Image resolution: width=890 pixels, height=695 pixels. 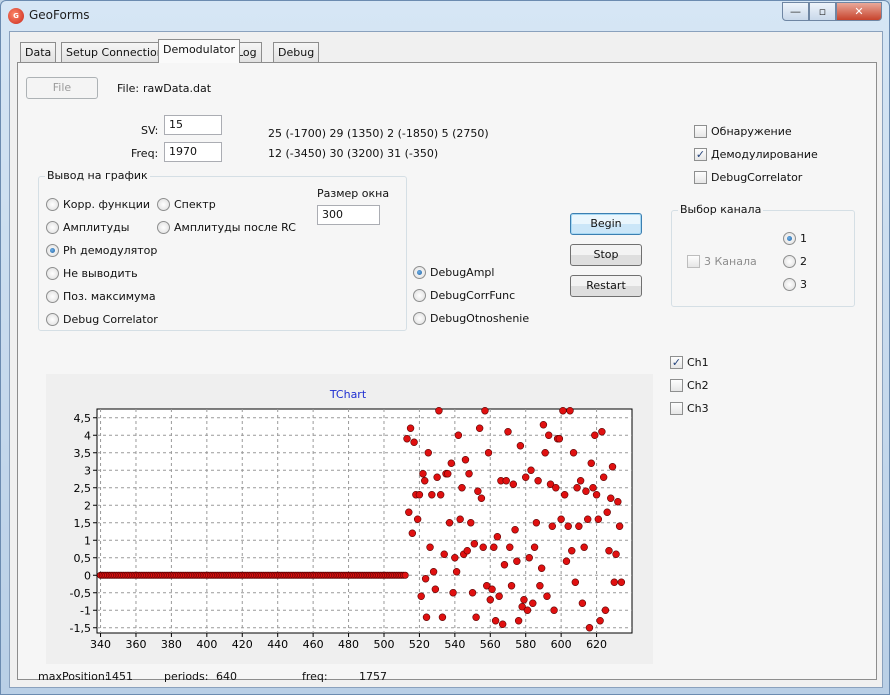 What do you see at coordinates (606, 286) in the screenshot?
I see `restart-button: Restart` at bounding box center [606, 286].